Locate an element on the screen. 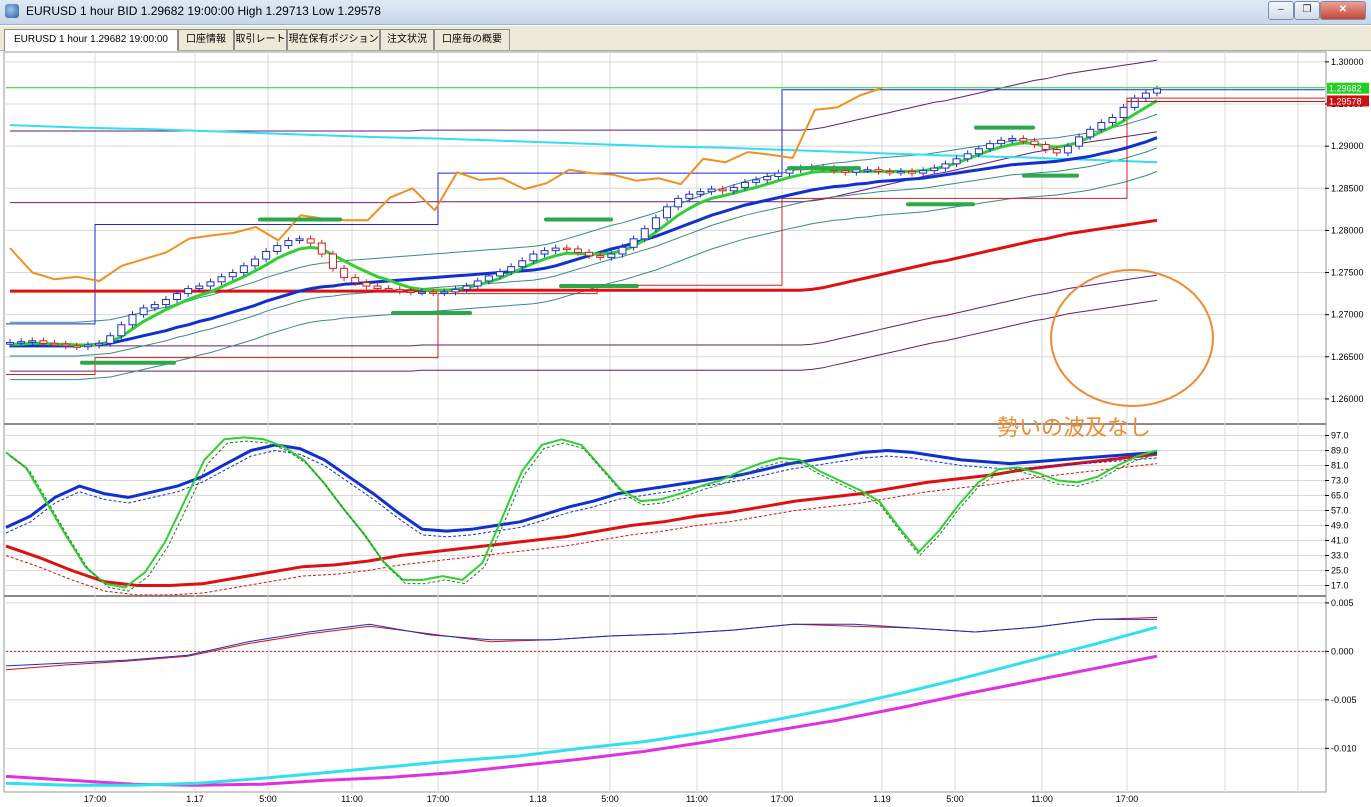 Image resolution: width=1371 pixels, height=807 pixels. x-tick-label: 11:00 is located at coordinates (1042, 799).